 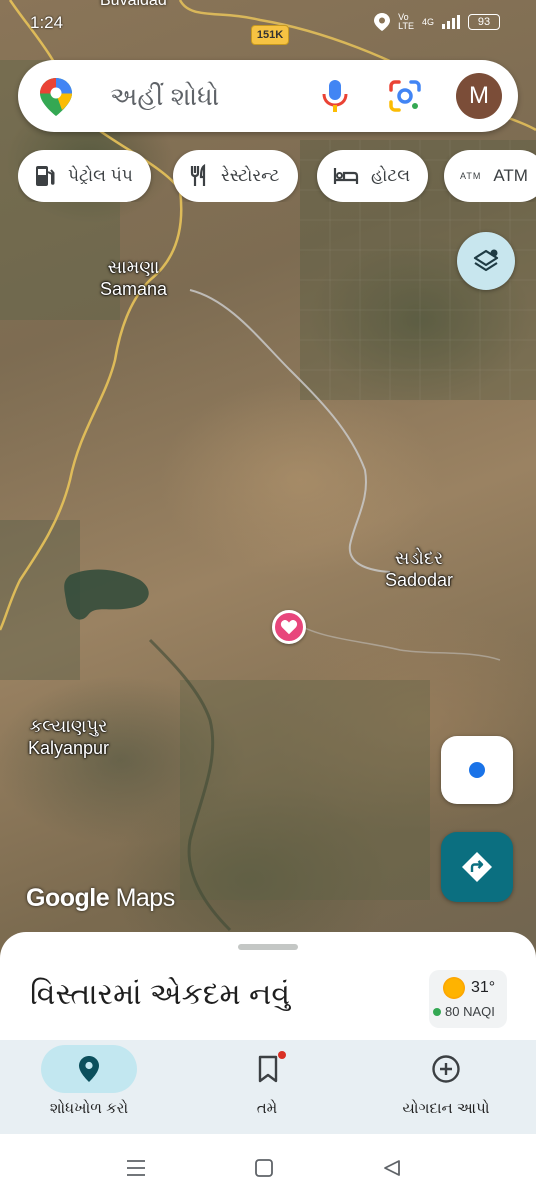 What do you see at coordinates (510, 175) in the screenshot?
I see `chip-label: ATM` at bounding box center [510, 175].